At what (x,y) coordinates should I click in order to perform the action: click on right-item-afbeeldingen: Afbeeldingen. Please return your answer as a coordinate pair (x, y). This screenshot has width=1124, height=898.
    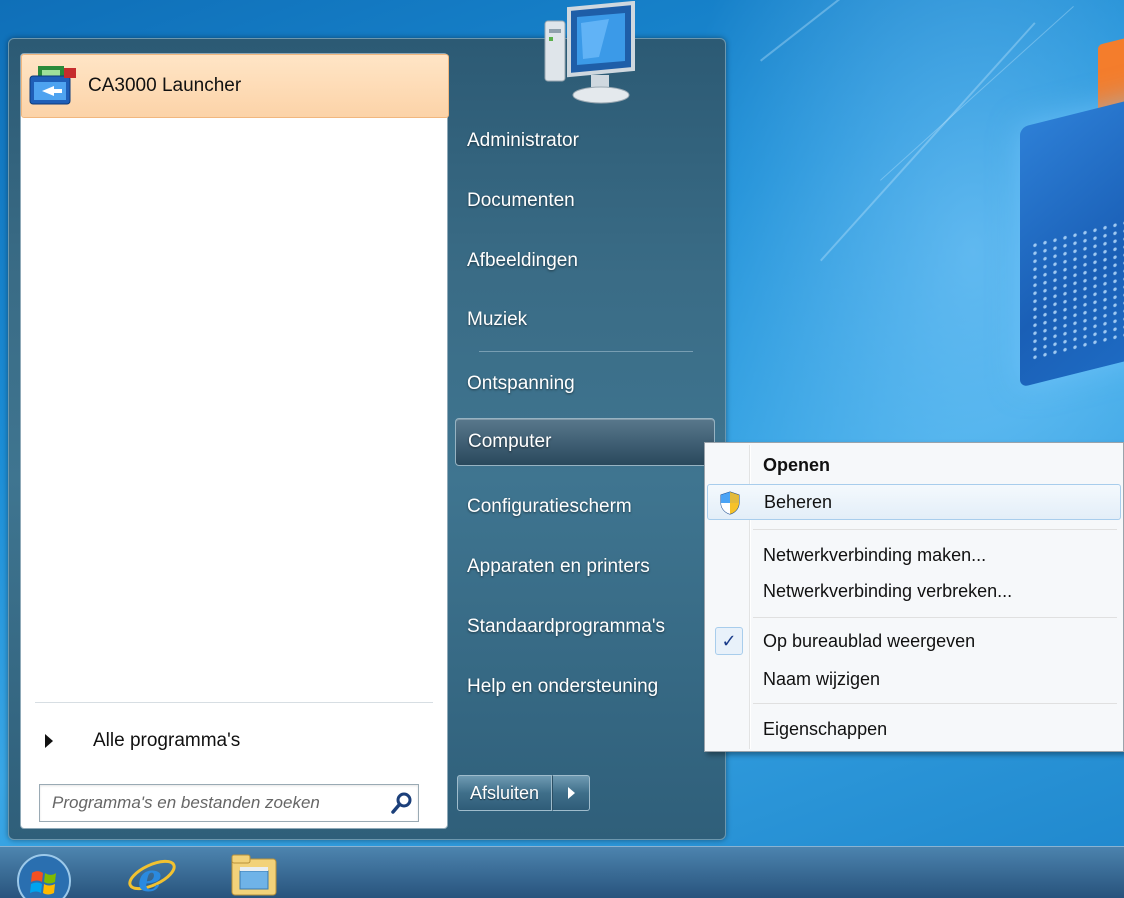
    Looking at the image, I should click on (585, 261).